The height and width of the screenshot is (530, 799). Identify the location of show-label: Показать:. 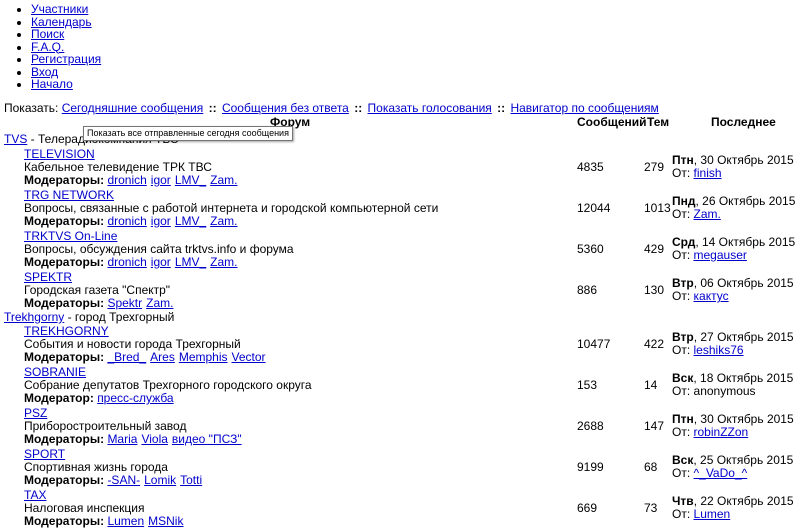
(31, 108).